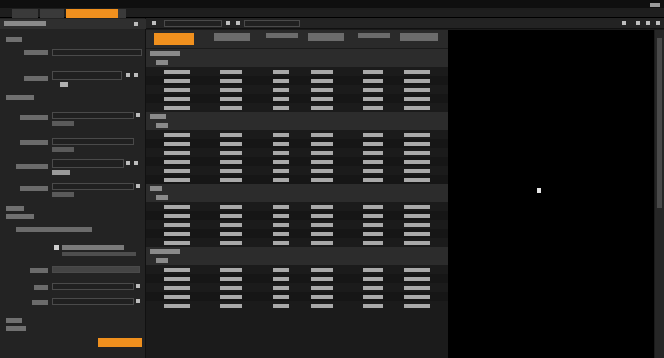 This screenshot has height=358, width=664. I want to click on tab-close-icon, so click(122, 13).